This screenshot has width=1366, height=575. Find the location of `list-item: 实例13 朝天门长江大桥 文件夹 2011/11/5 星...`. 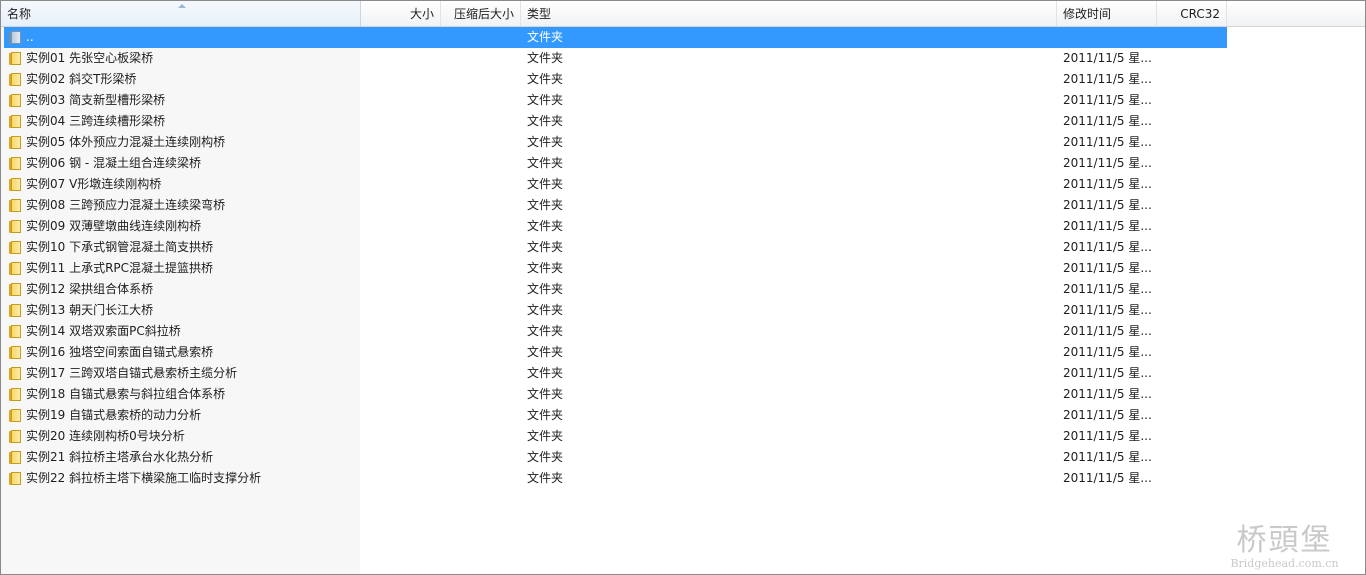

list-item: 实例13 朝天门长江大桥 文件夹 2011/11/5 星... is located at coordinates (615, 310).